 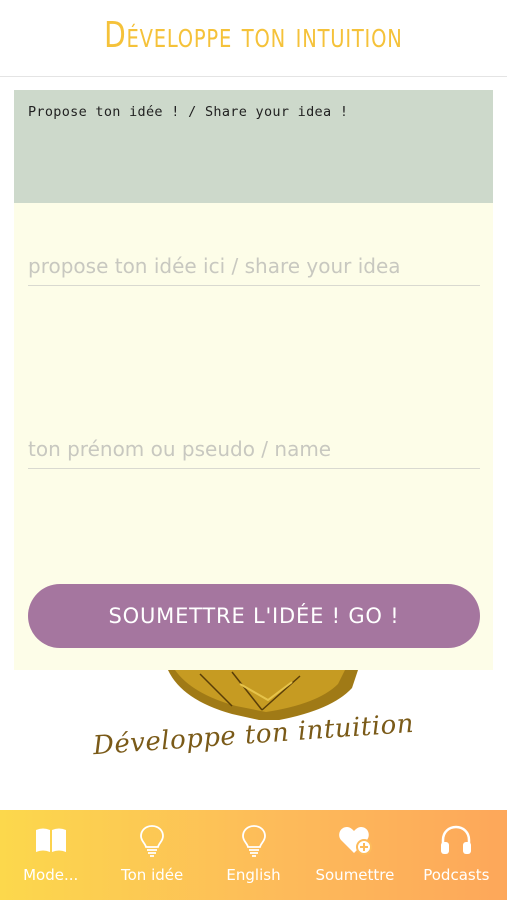 What do you see at coordinates (355, 841) in the screenshot?
I see `heart-plus-icon` at bounding box center [355, 841].